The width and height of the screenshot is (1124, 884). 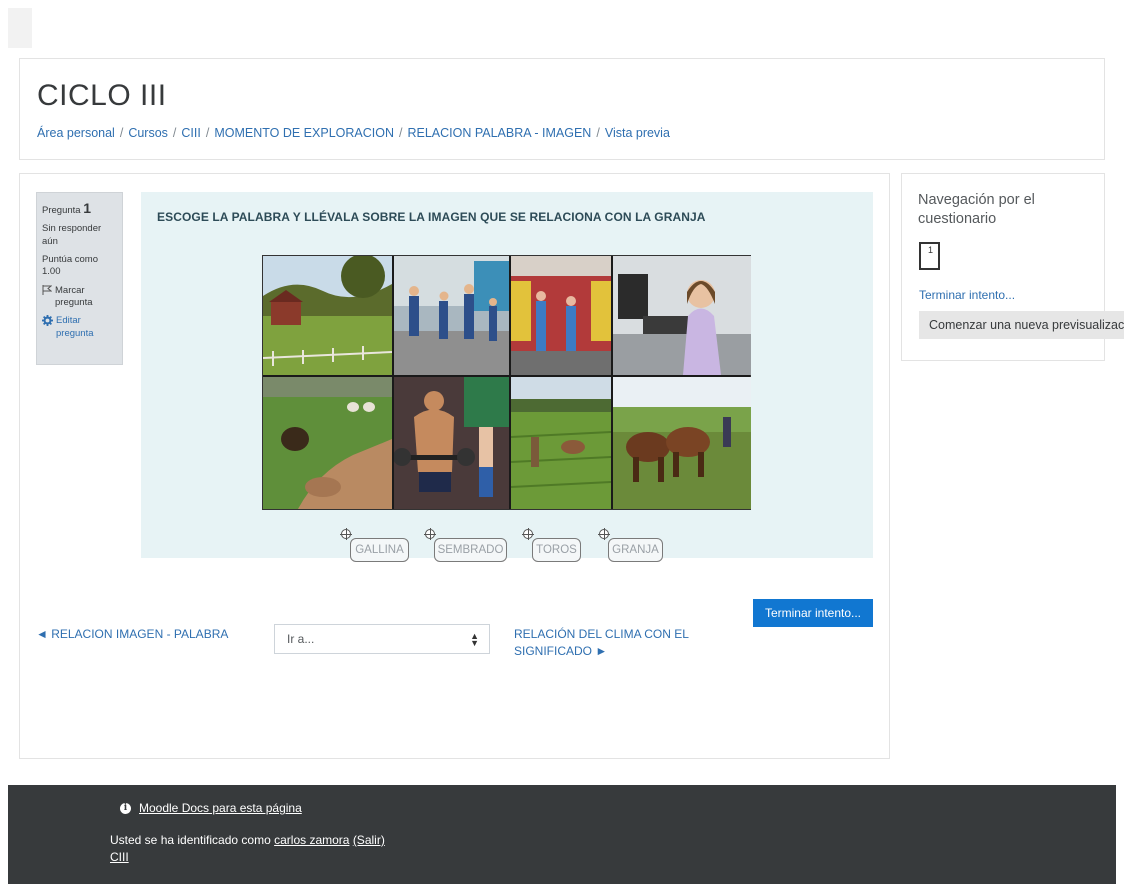 I want to click on drag-item-toros: TOROS, so click(x=551, y=545).